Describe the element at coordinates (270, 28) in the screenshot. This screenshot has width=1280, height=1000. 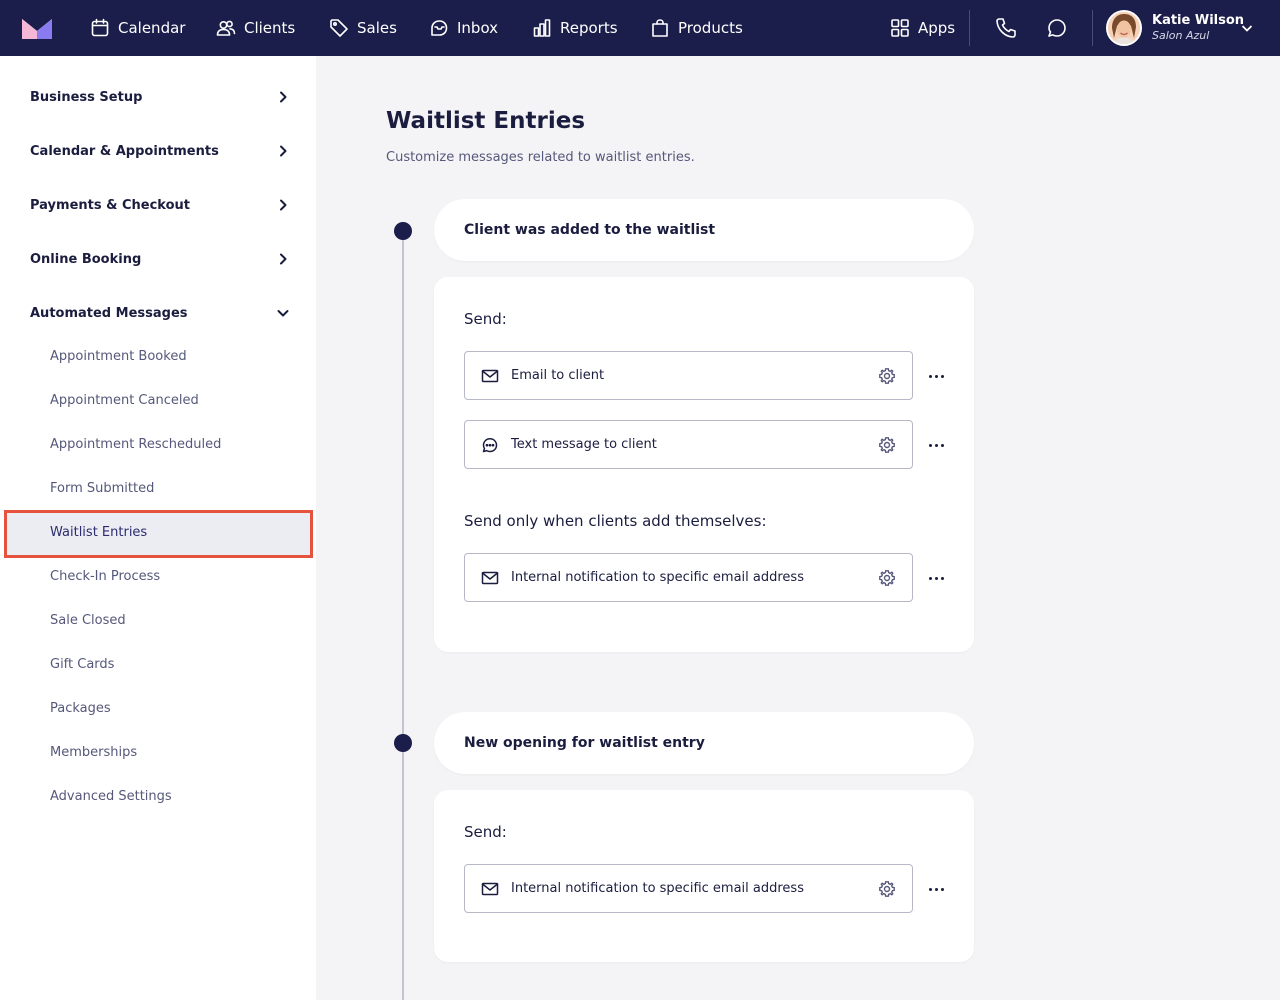
I see `nav-clients-label: Clients` at that location.